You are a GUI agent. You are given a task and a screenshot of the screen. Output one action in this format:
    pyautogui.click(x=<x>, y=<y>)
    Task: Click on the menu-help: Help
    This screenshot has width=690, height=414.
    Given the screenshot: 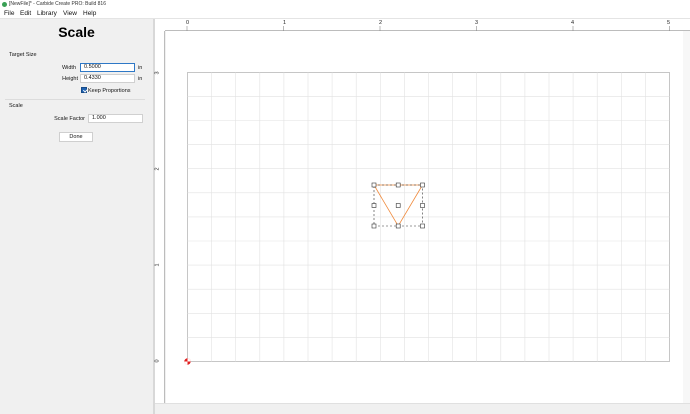 What is the action you would take?
    pyautogui.click(x=89, y=13)
    